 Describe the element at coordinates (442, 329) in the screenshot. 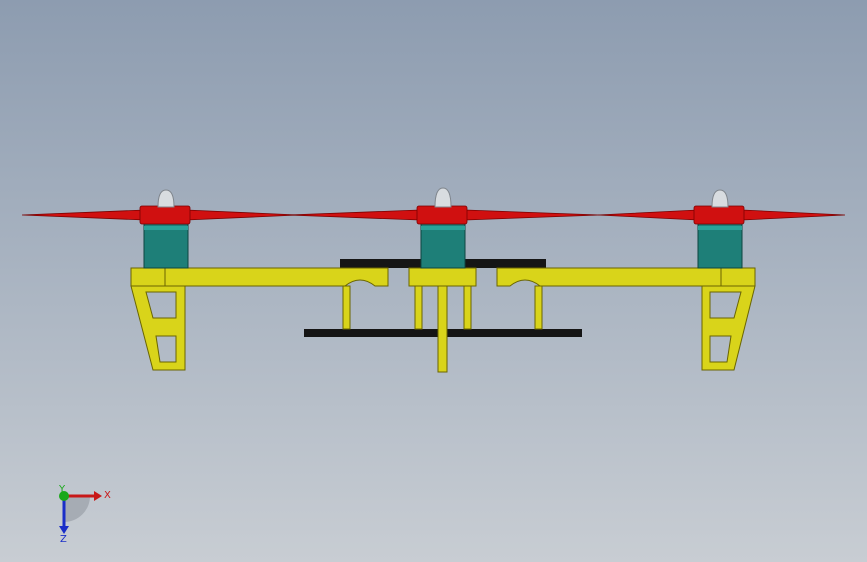

I see `center-pole` at that location.